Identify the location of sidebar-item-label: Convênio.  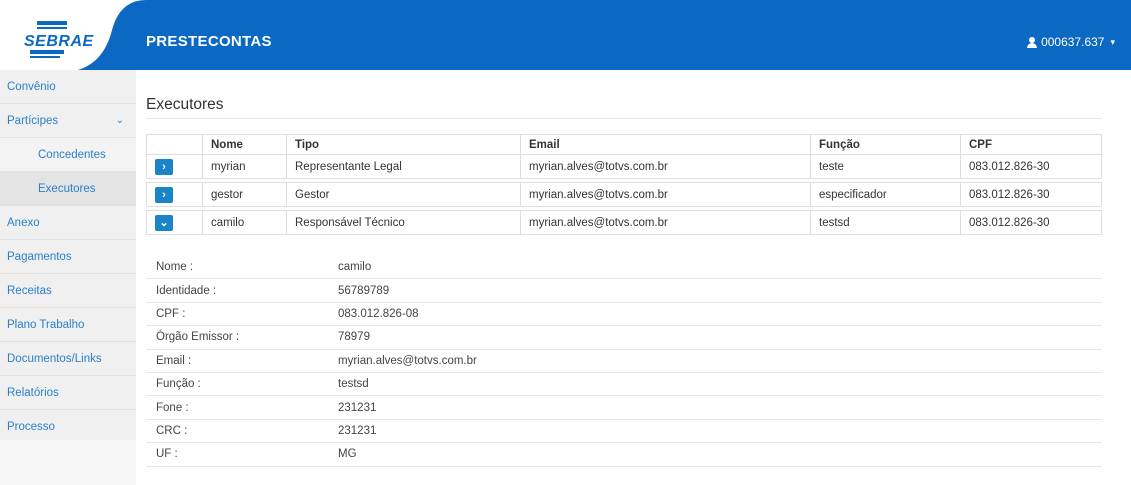
(31, 87).